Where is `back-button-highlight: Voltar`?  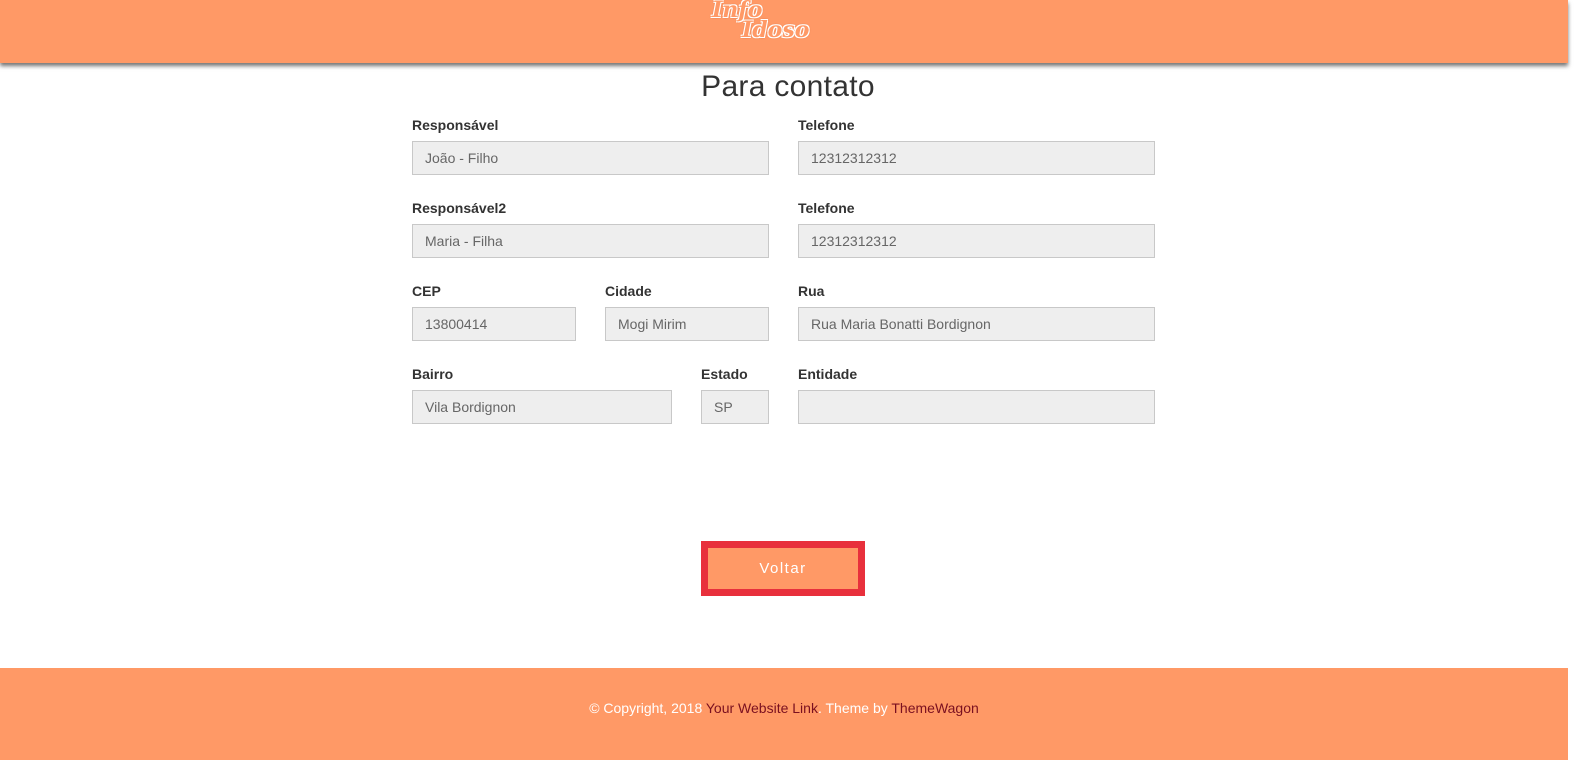 back-button-highlight: Voltar is located at coordinates (783, 568).